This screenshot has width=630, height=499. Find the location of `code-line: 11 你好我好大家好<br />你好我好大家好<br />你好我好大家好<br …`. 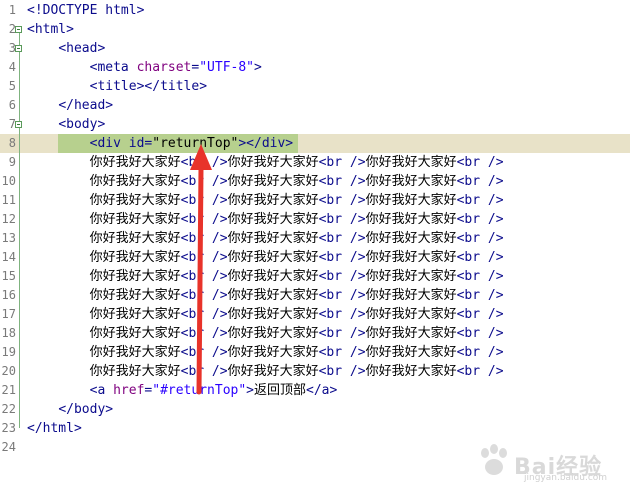

code-line: 11 你好我好大家好<br />你好我好大家好<br />你好我好大家好<br … is located at coordinates (315, 200).